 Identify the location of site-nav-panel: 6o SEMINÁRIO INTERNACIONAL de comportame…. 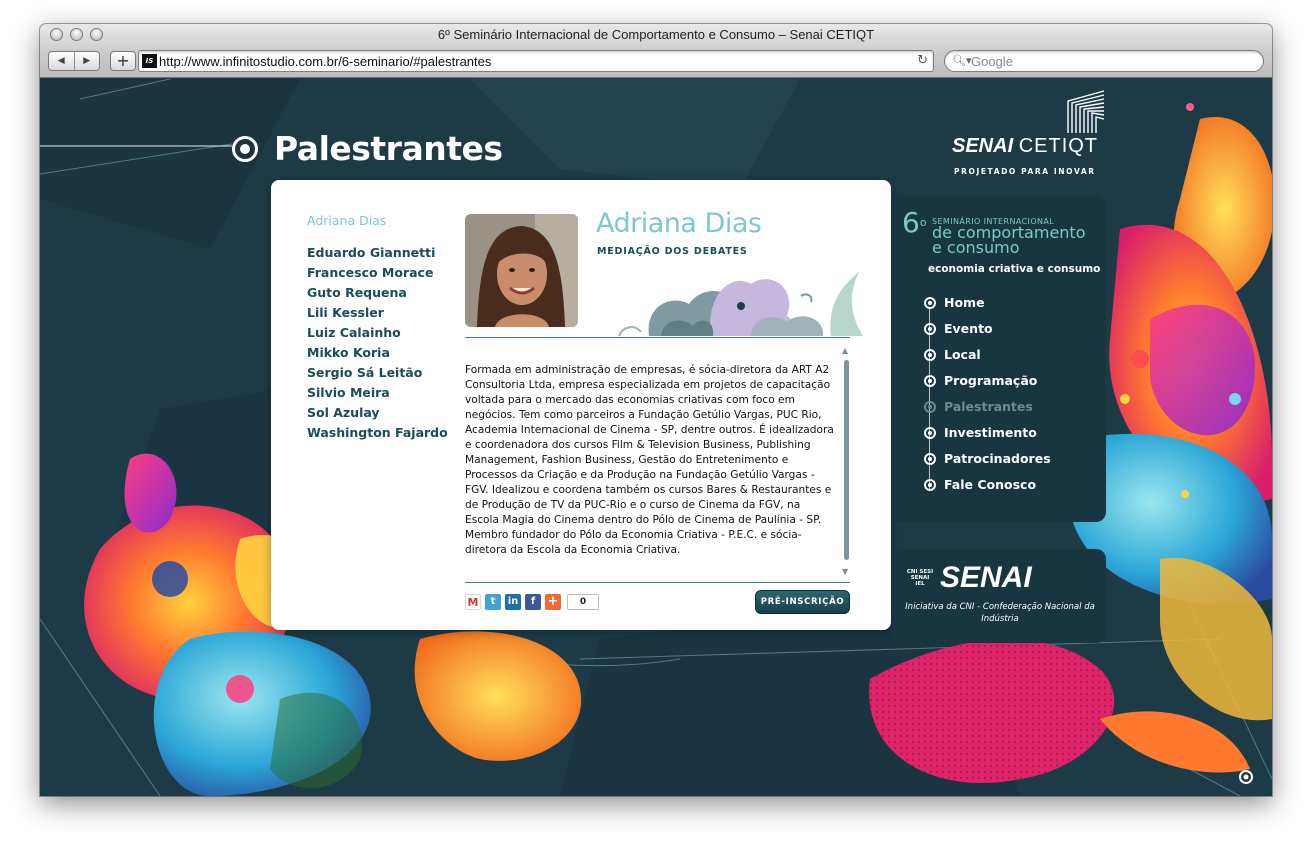
(999, 359).